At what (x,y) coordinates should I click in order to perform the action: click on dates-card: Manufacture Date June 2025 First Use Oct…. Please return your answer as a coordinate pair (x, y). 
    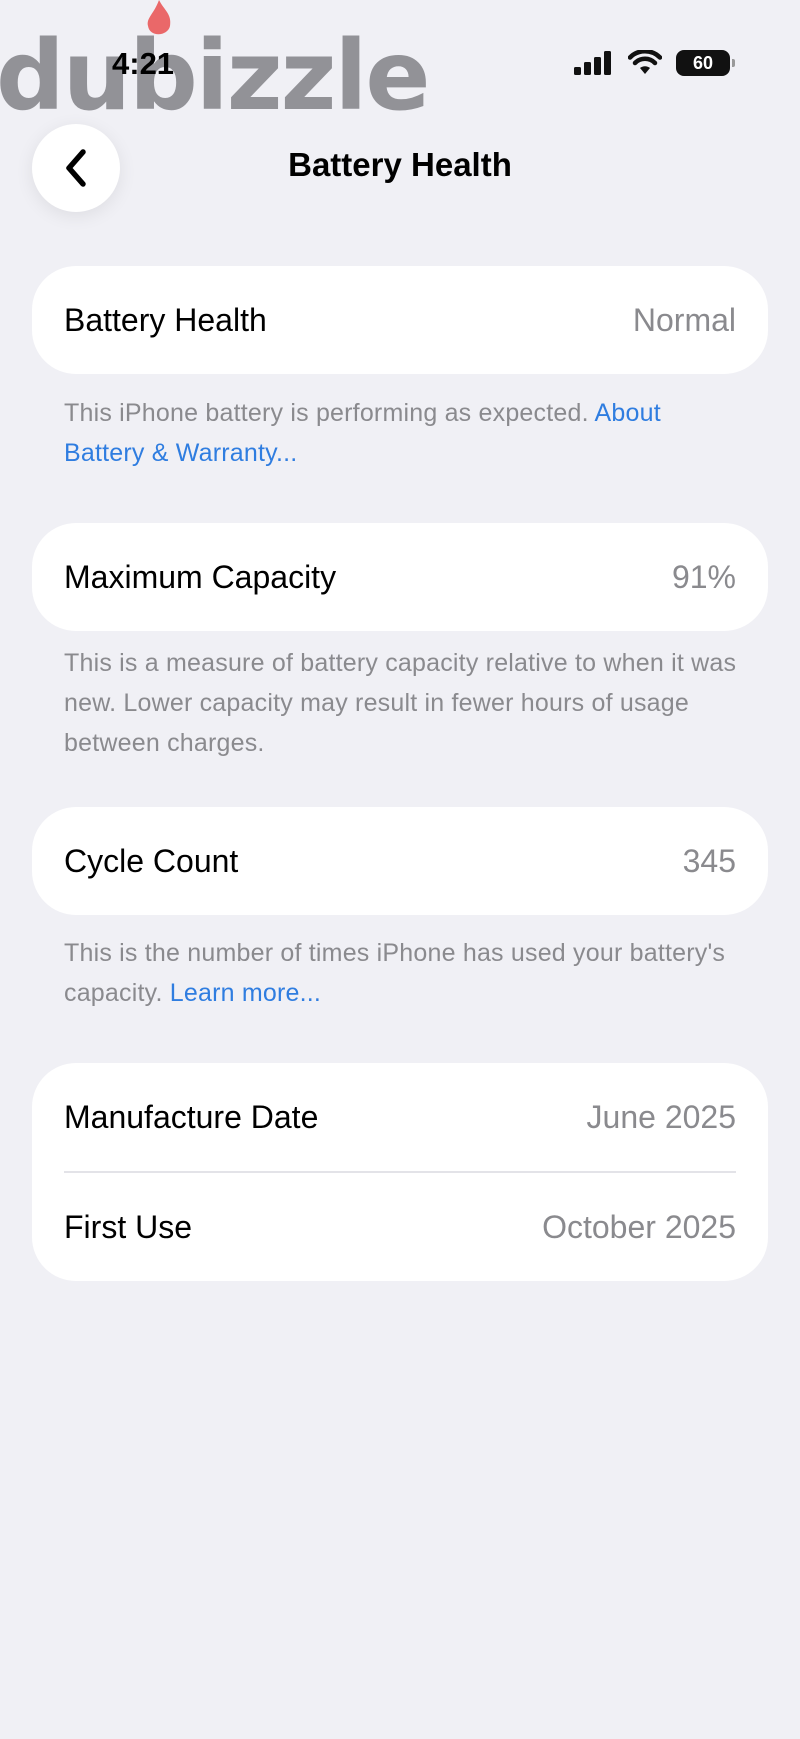
    Looking at the image, I should click on (400, 1172).